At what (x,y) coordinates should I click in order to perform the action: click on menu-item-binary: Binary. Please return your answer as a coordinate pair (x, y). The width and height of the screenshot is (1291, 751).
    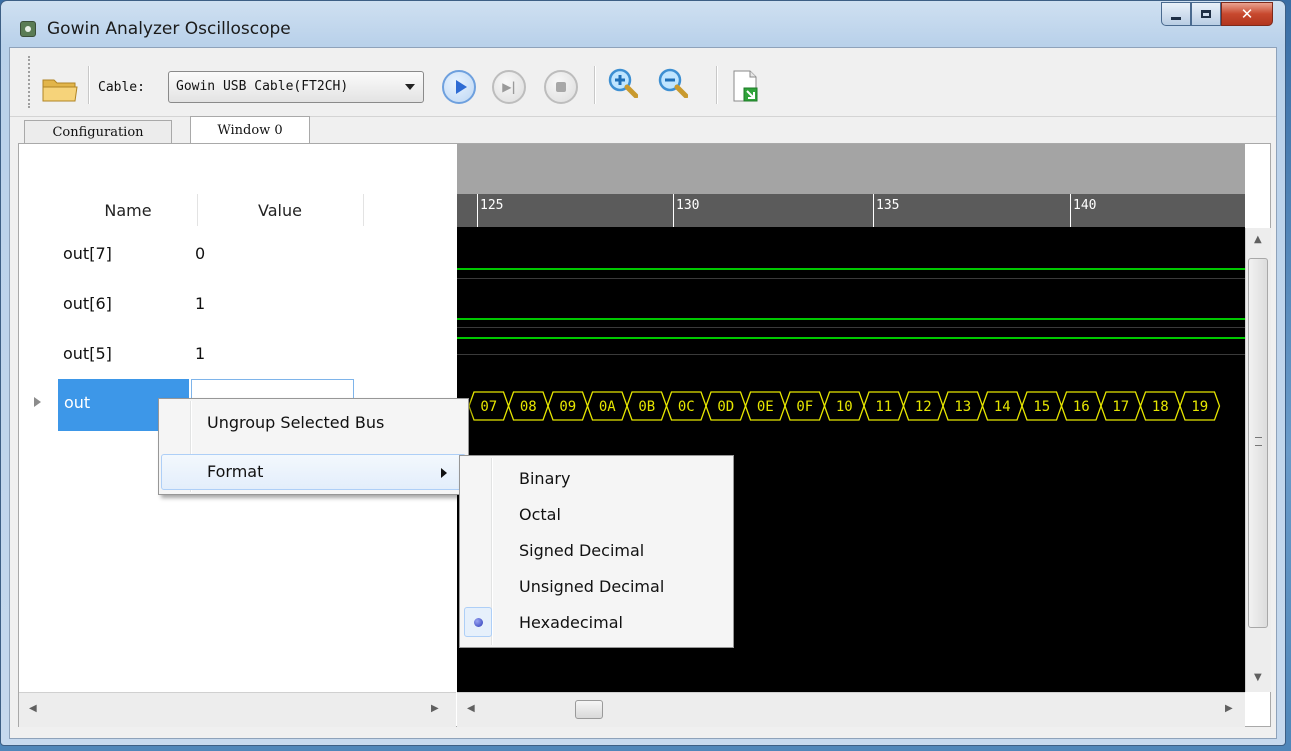
    Looking at the image, I should click on (596, 479).